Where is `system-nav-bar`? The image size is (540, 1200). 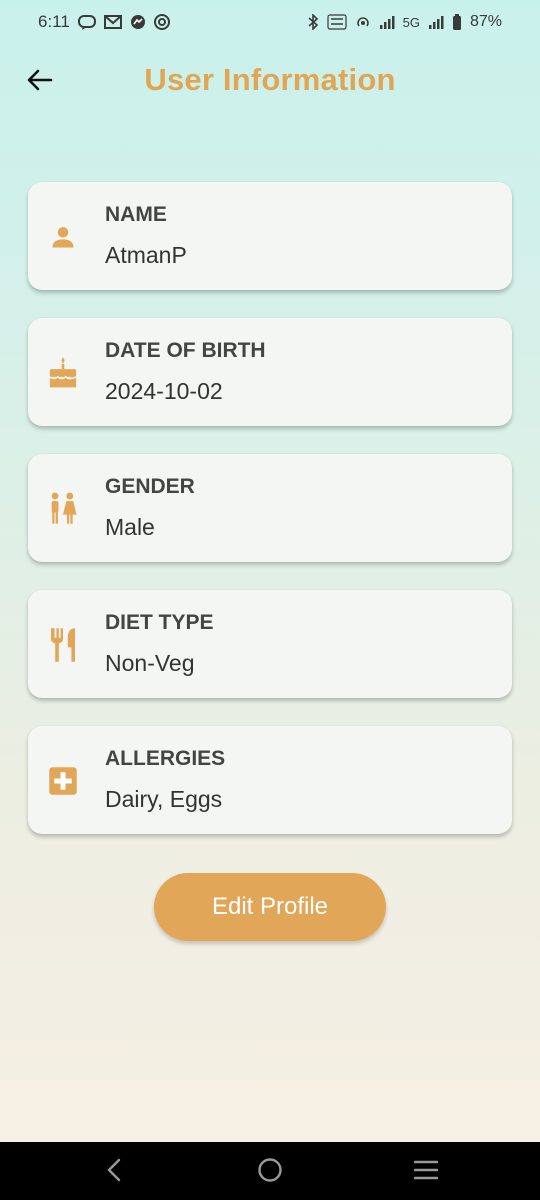 system-nav-bar is located at coordinates (270, 1171).